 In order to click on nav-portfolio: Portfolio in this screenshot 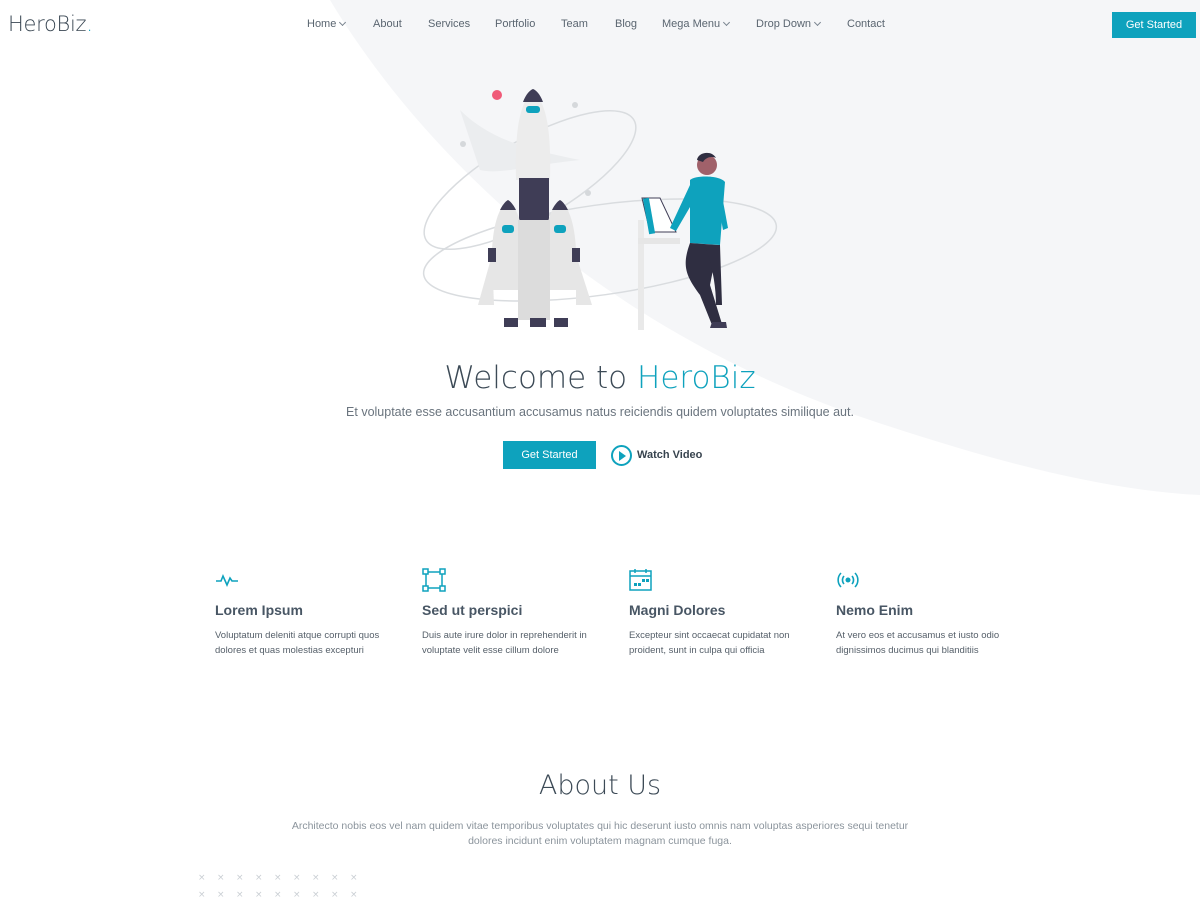, I will do `click(515, 24)`.